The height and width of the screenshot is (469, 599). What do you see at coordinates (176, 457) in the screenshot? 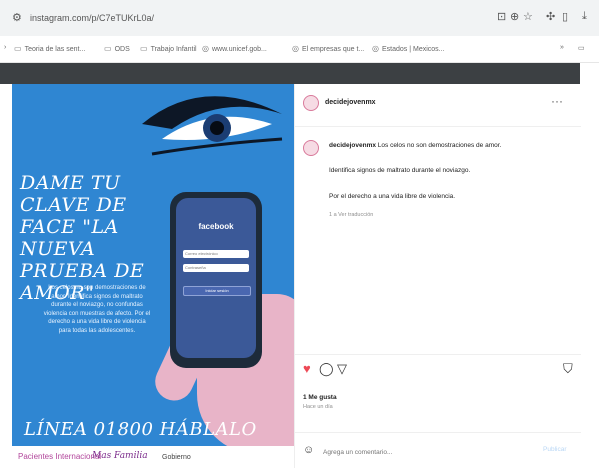
I see `logo-3: Gobierno` at bounding box center [176, 457].